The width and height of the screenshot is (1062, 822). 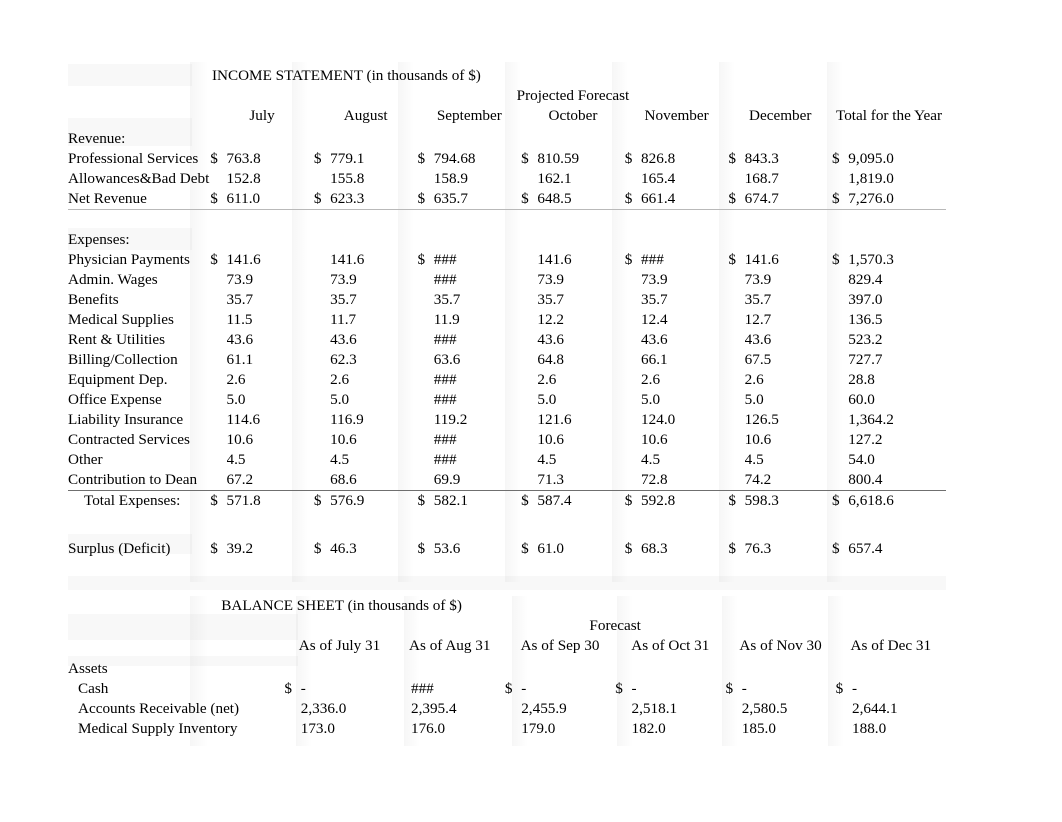 What do you see at coordinates (897, 480) in the screenshot?
I see `cell-total: 800.4` at bounding box center [897, 480].